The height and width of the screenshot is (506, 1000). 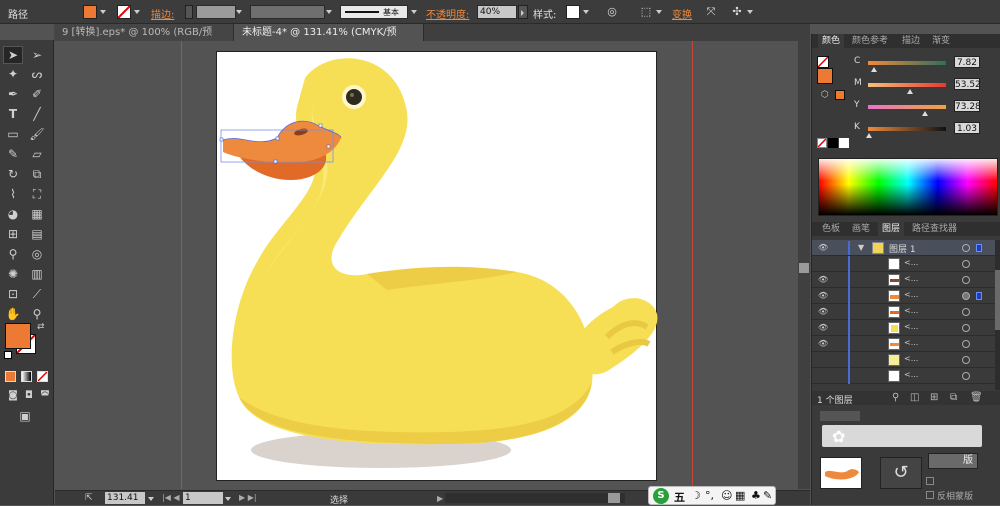 I want to click on layers-scrollbar, so click(x=997, y=315).